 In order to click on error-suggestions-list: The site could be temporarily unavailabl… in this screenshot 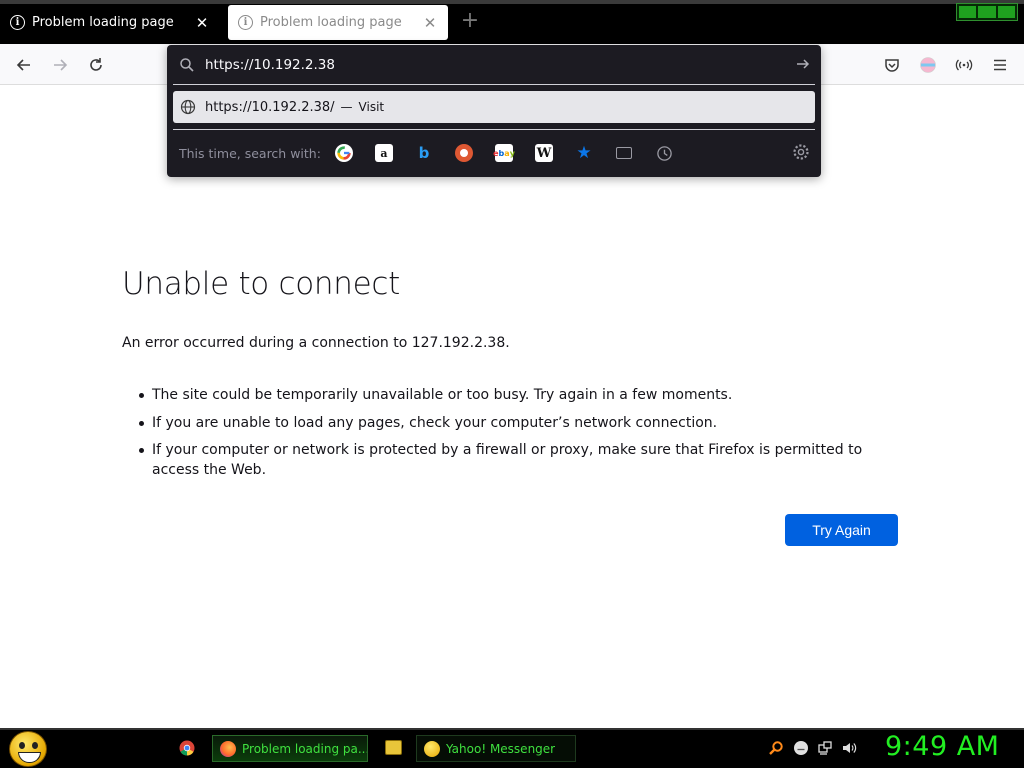, I will do `click(520, 436)`.